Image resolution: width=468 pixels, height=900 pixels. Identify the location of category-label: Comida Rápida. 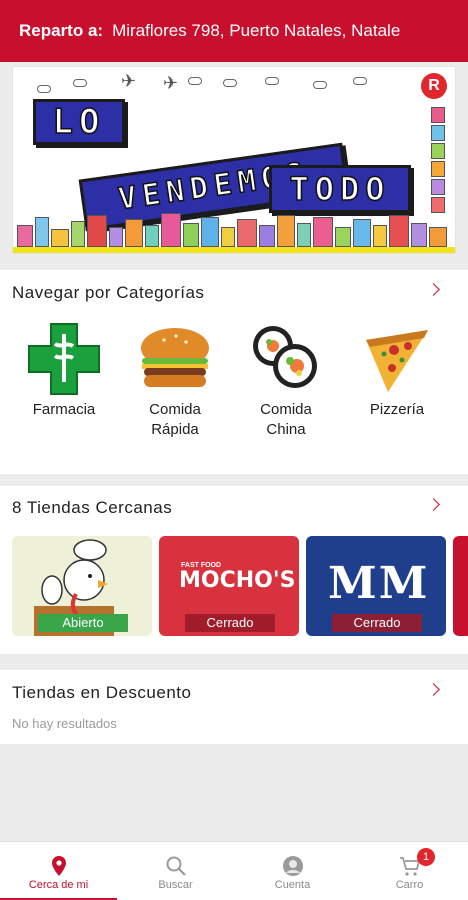
(175, 419).